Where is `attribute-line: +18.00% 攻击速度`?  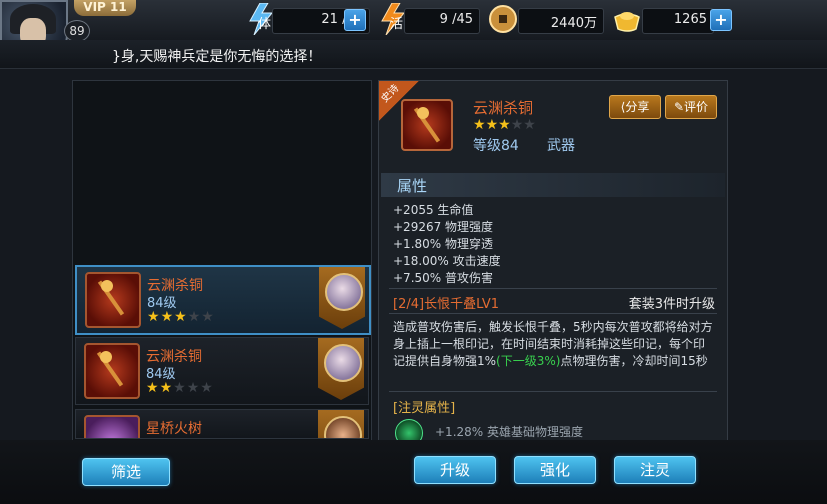 attribute-line: +18.00% 攻击速度 is located at coordinates (447, 261).